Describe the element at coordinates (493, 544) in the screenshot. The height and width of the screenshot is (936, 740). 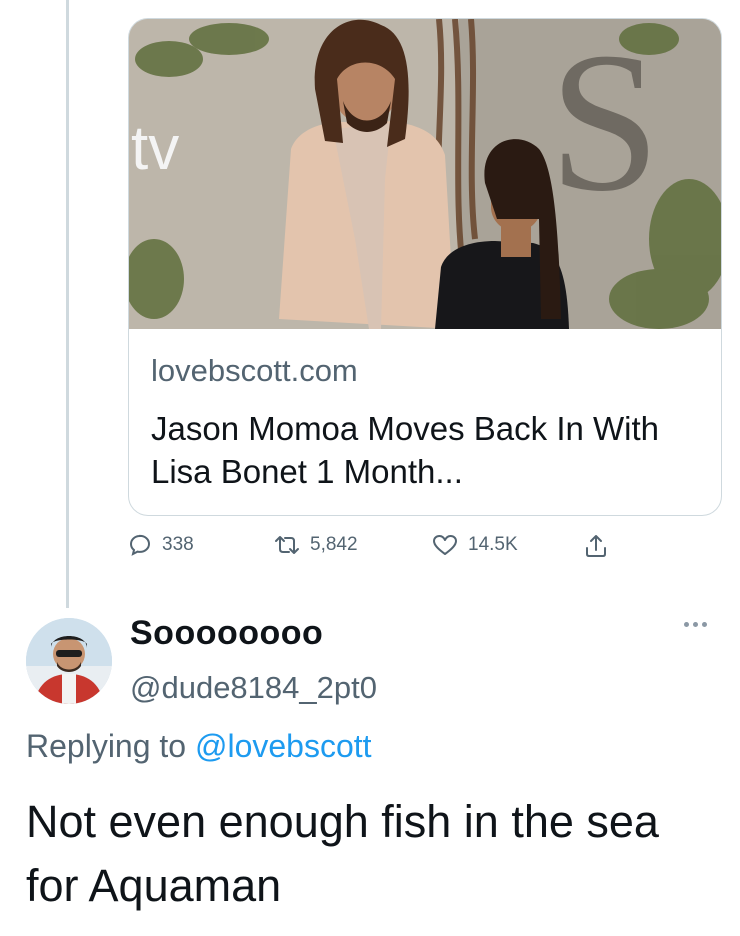
I see `like-count: 14.5K` at that location.